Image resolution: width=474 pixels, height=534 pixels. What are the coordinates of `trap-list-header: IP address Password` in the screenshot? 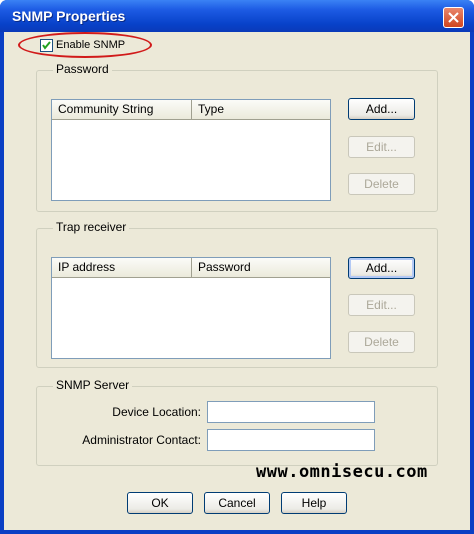 It's located at (191, 268).